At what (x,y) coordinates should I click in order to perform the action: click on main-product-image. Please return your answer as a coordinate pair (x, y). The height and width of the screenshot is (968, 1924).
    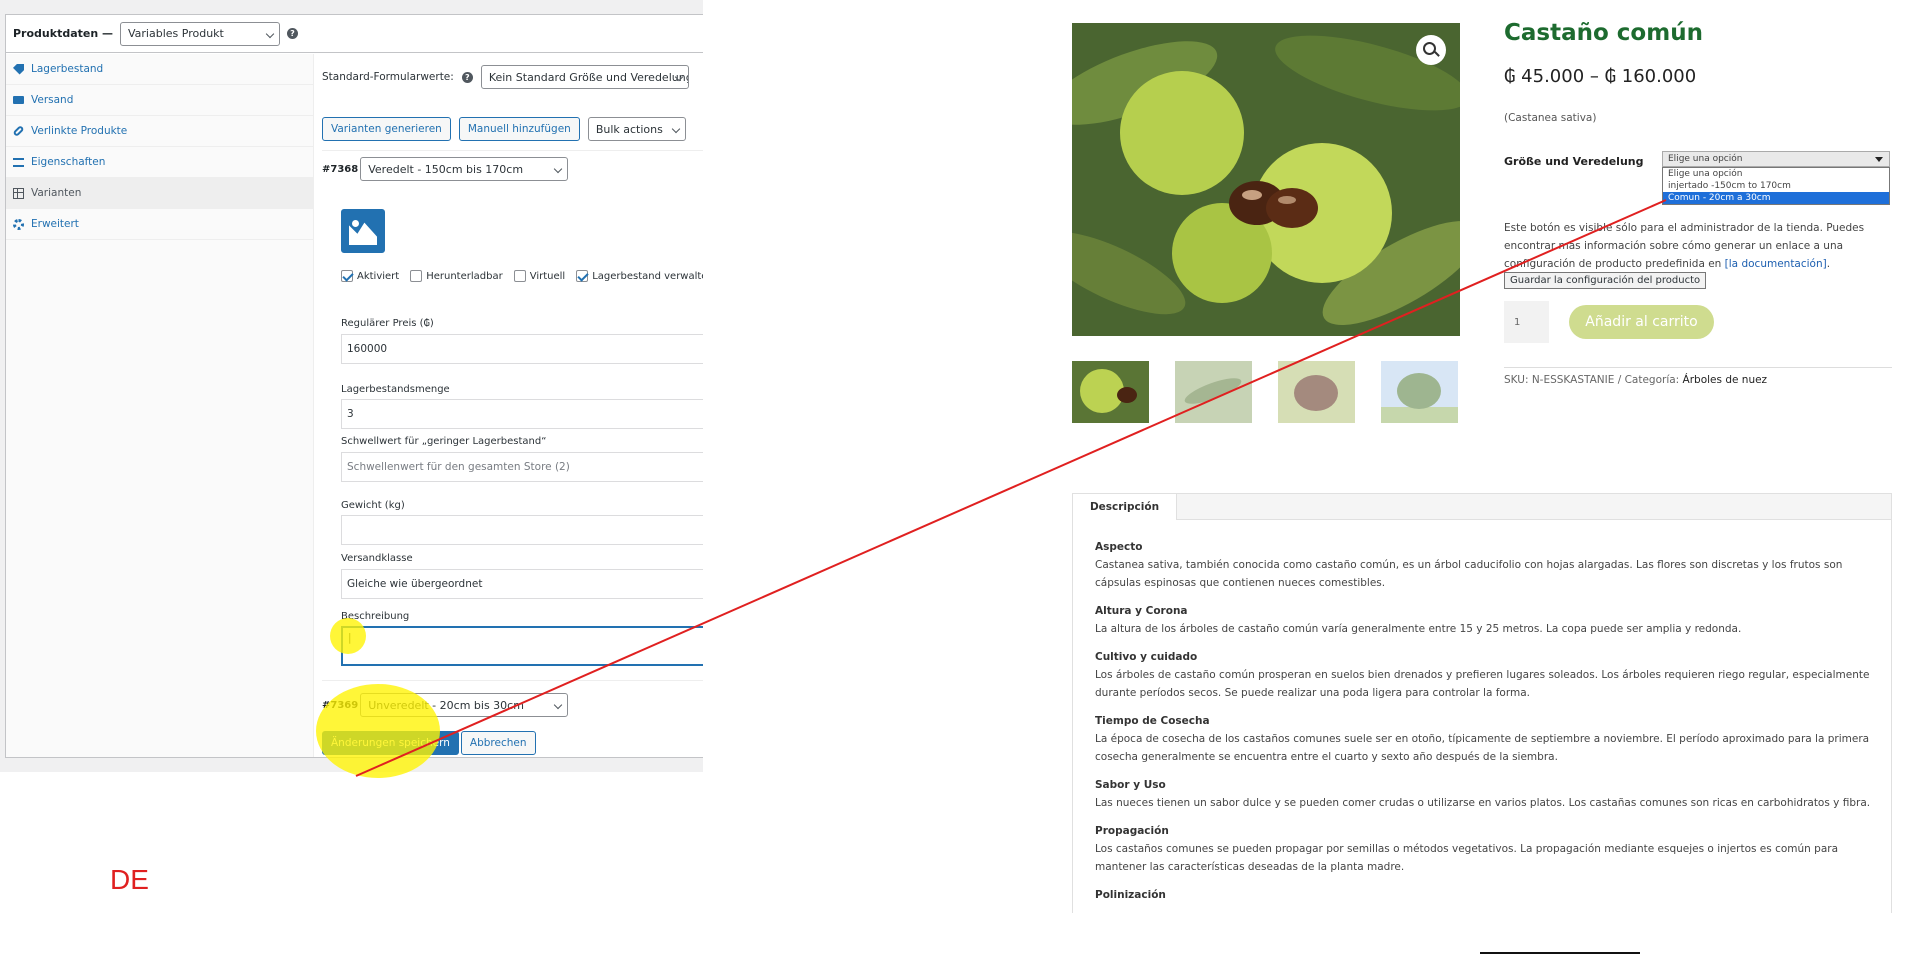
    Looking at the image, I should click on (1266, 179).